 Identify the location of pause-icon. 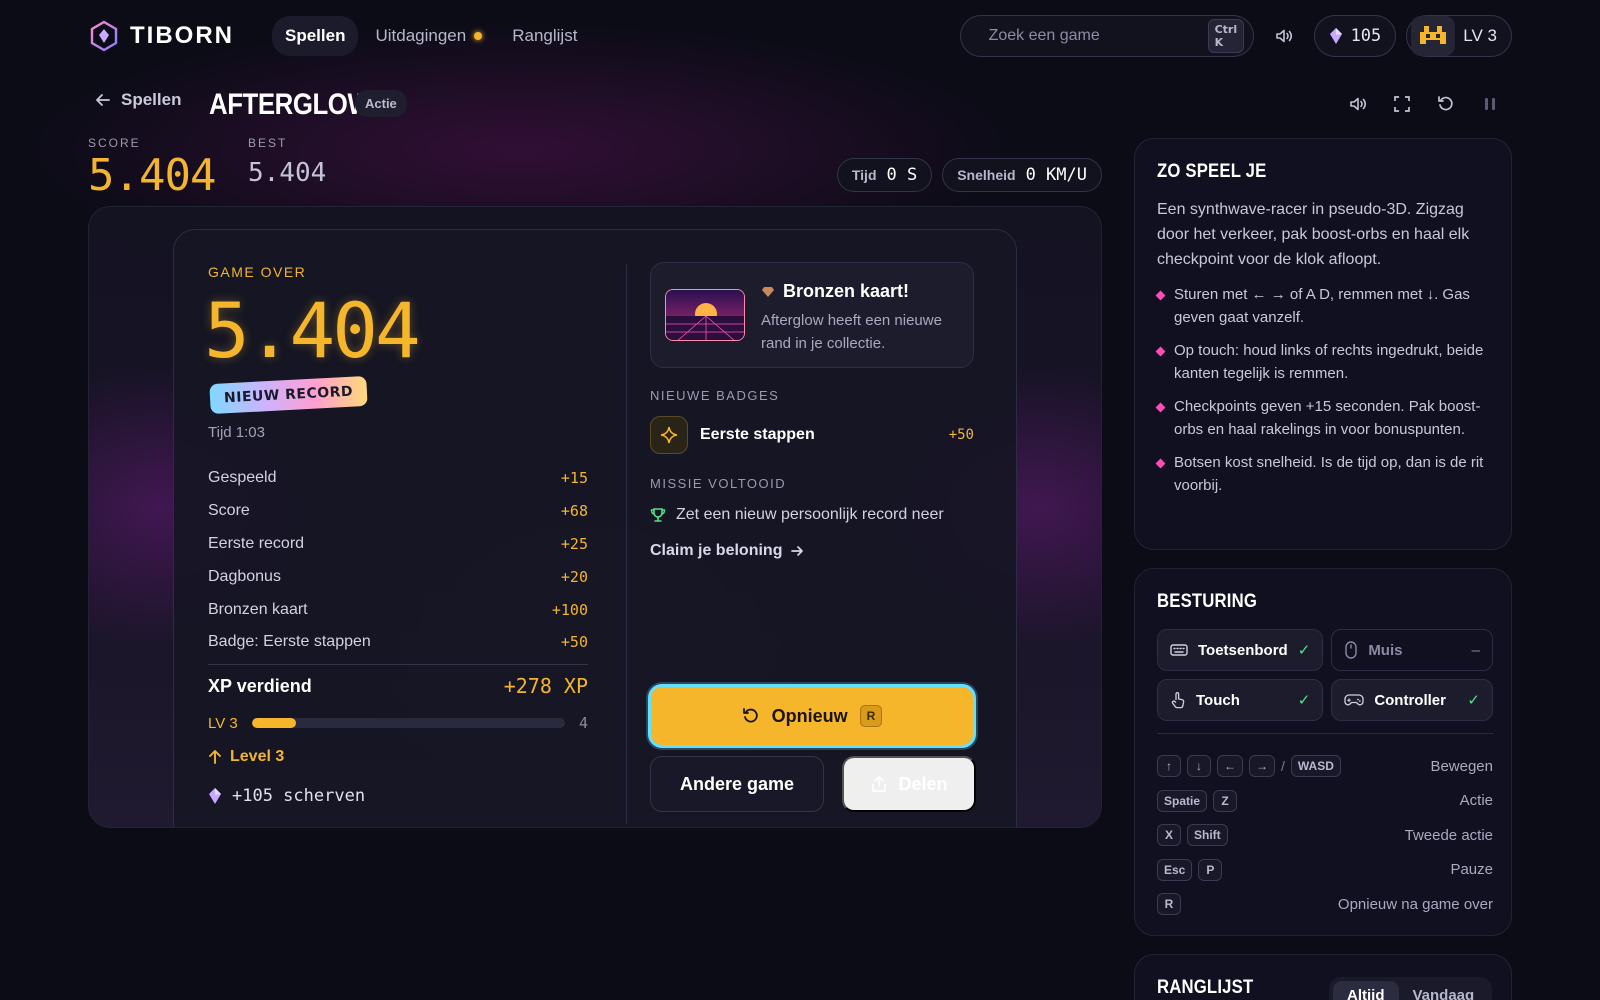
(1490, 104).